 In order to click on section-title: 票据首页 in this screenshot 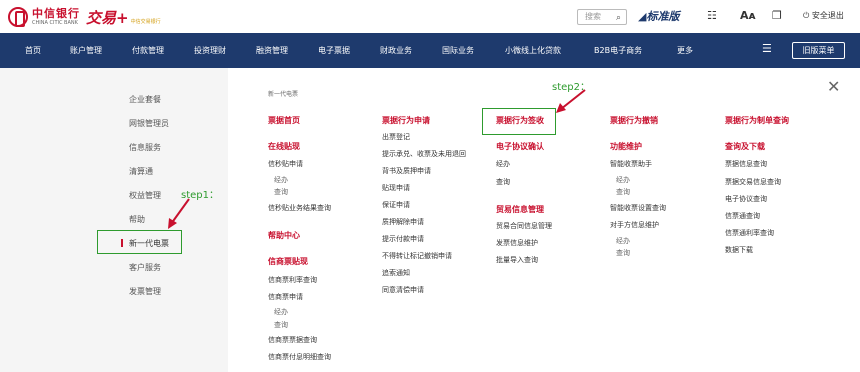, I will do `click(284, 120)`.